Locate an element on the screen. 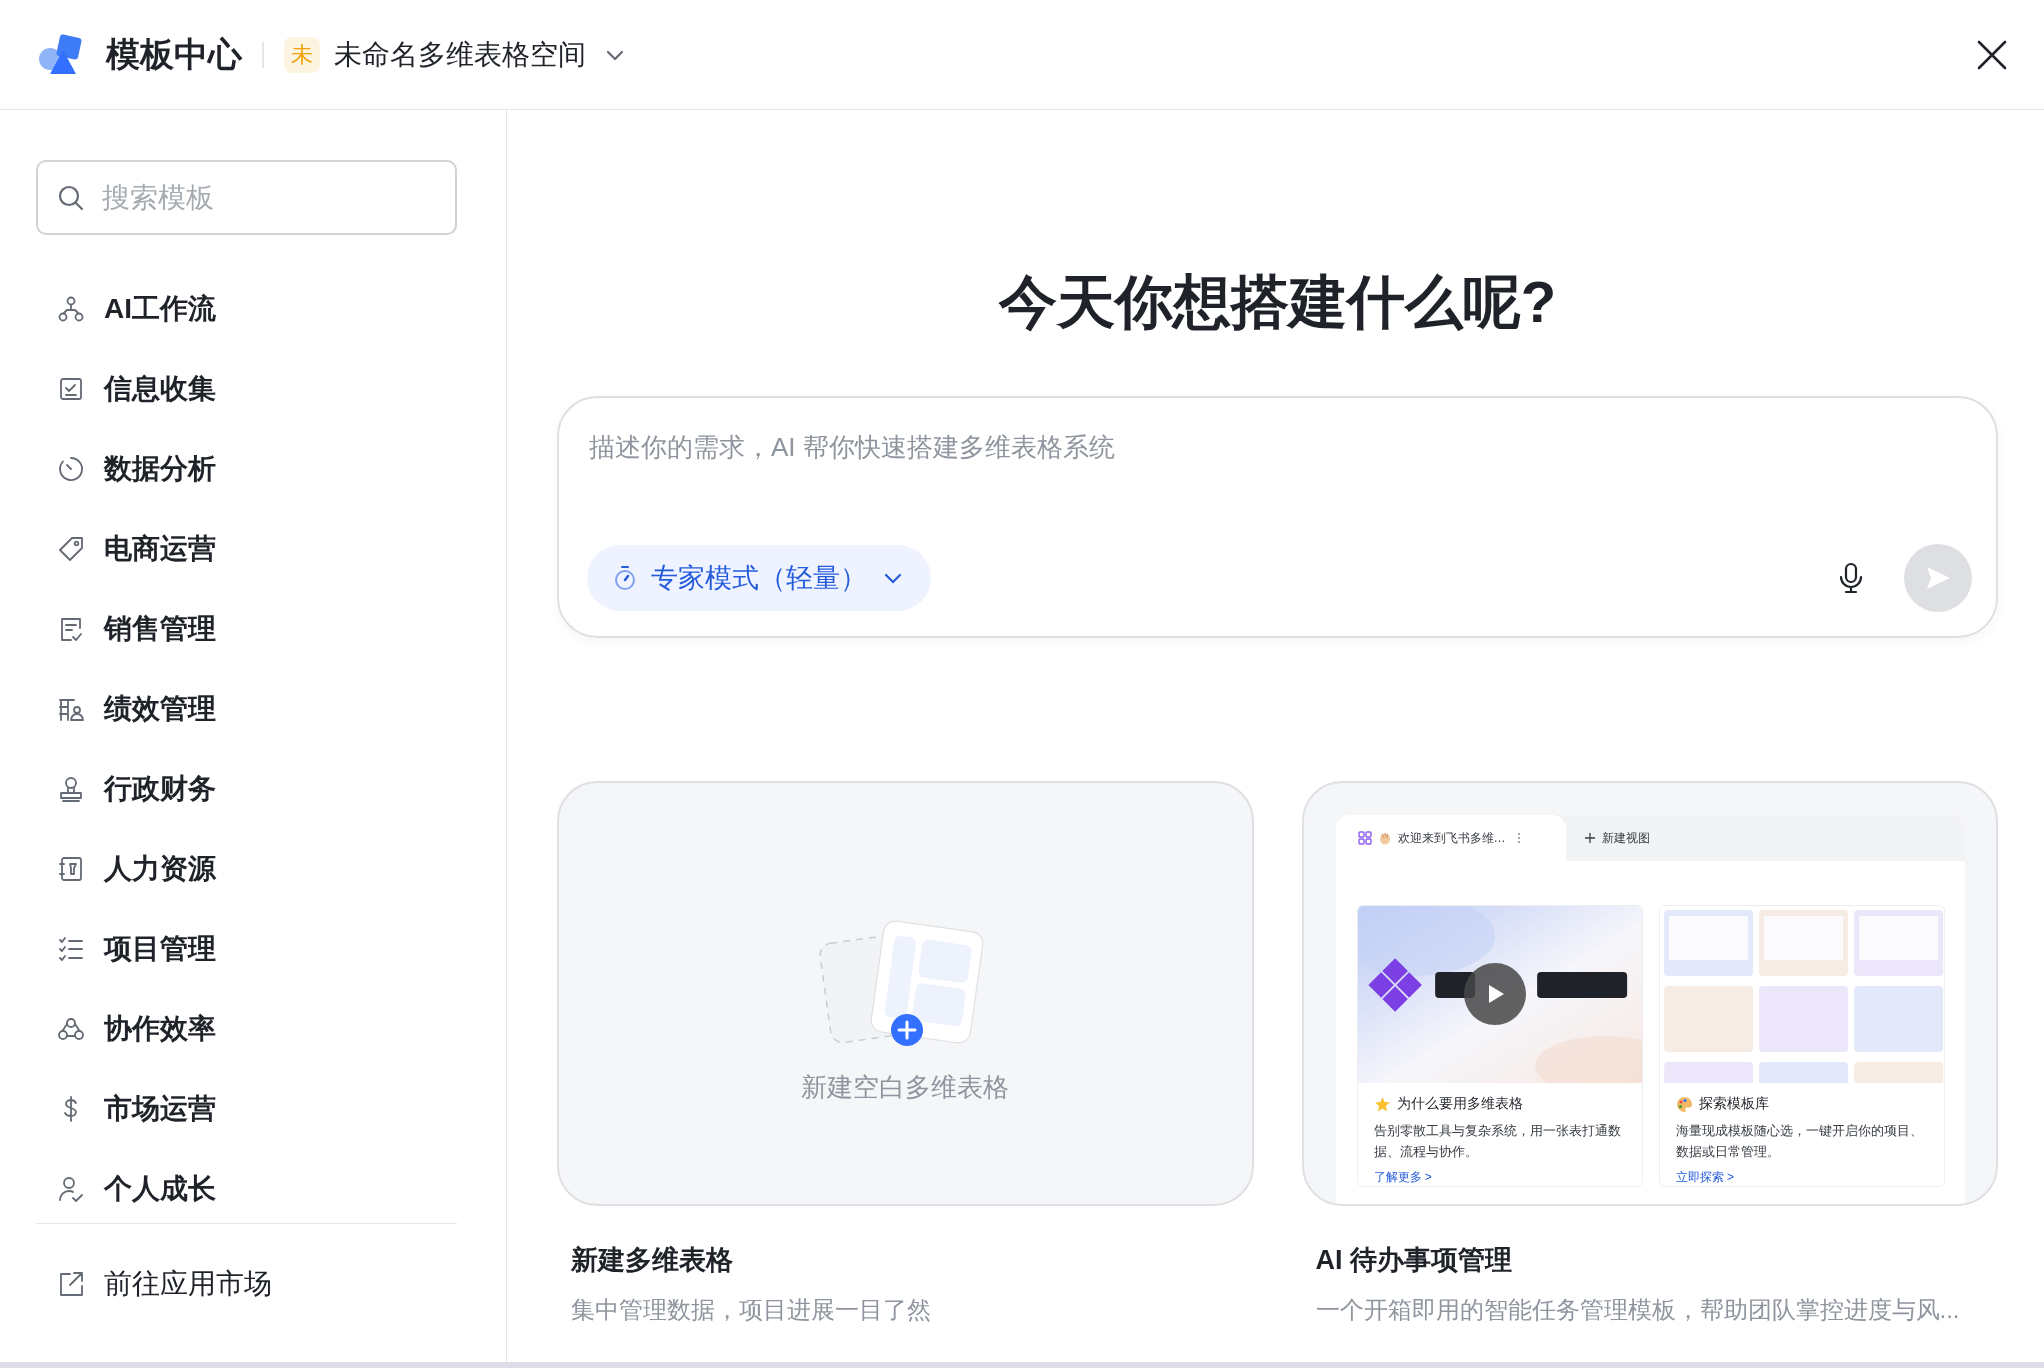 The width and height of the screenshot is (2044, 1368). sidebar-item: 协作效率 is located at coordinates (246, 1029).